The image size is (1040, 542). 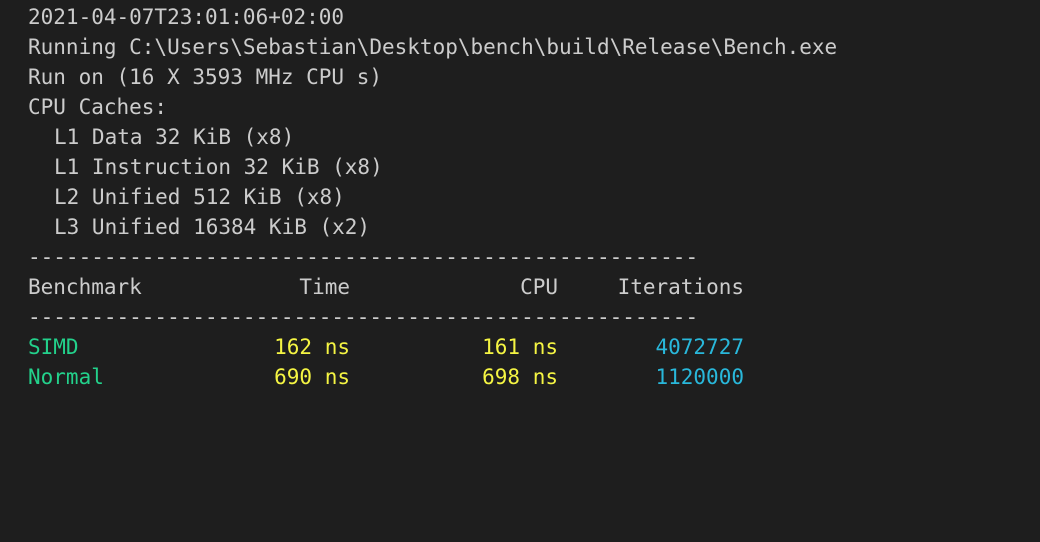 I want to click on time-value: 690 ns, so click(x=312, y=377).